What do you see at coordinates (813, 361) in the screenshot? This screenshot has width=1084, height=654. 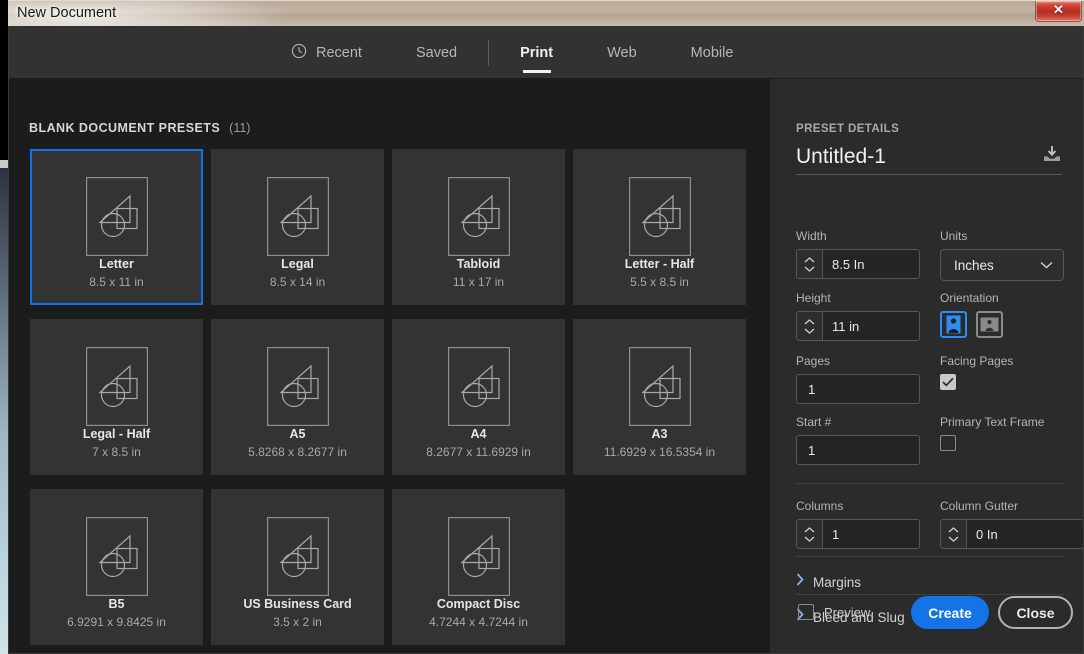 I see `pages-label: Pages` at bounding box center [813, 361].